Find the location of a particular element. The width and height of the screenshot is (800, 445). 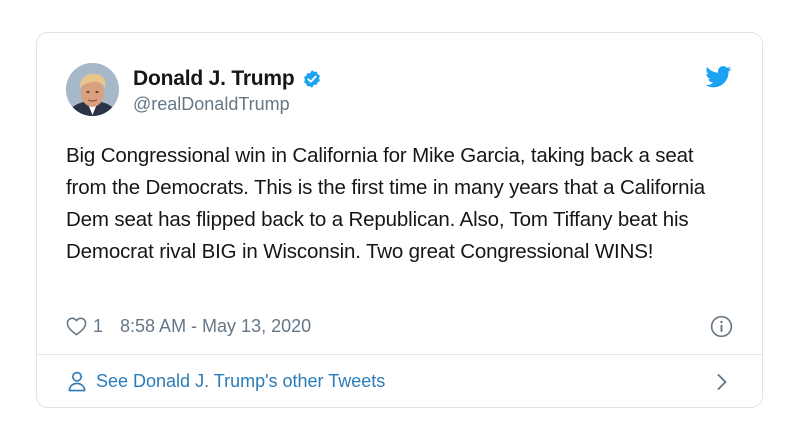

other-tweets-link: See Donald J. Trump's other Tweets is located at coordinates (399, 381).